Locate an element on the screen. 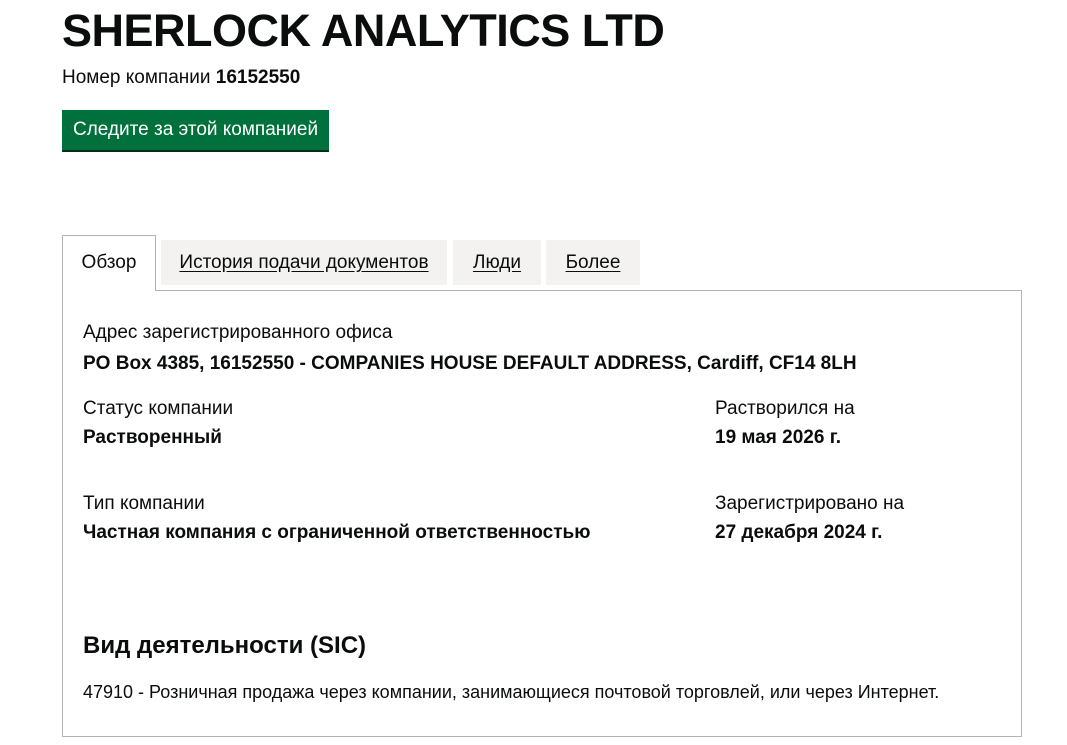 The width and height of the screenshot is (1067, 745). tab-people: Люди is located at coordinates (497, 262).